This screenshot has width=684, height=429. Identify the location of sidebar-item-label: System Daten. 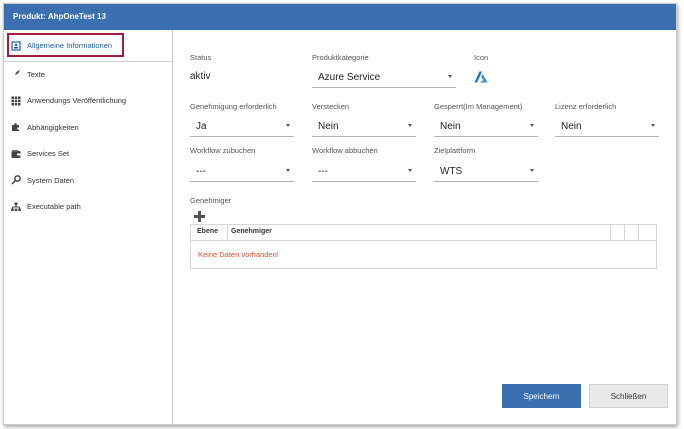
(51, 180).